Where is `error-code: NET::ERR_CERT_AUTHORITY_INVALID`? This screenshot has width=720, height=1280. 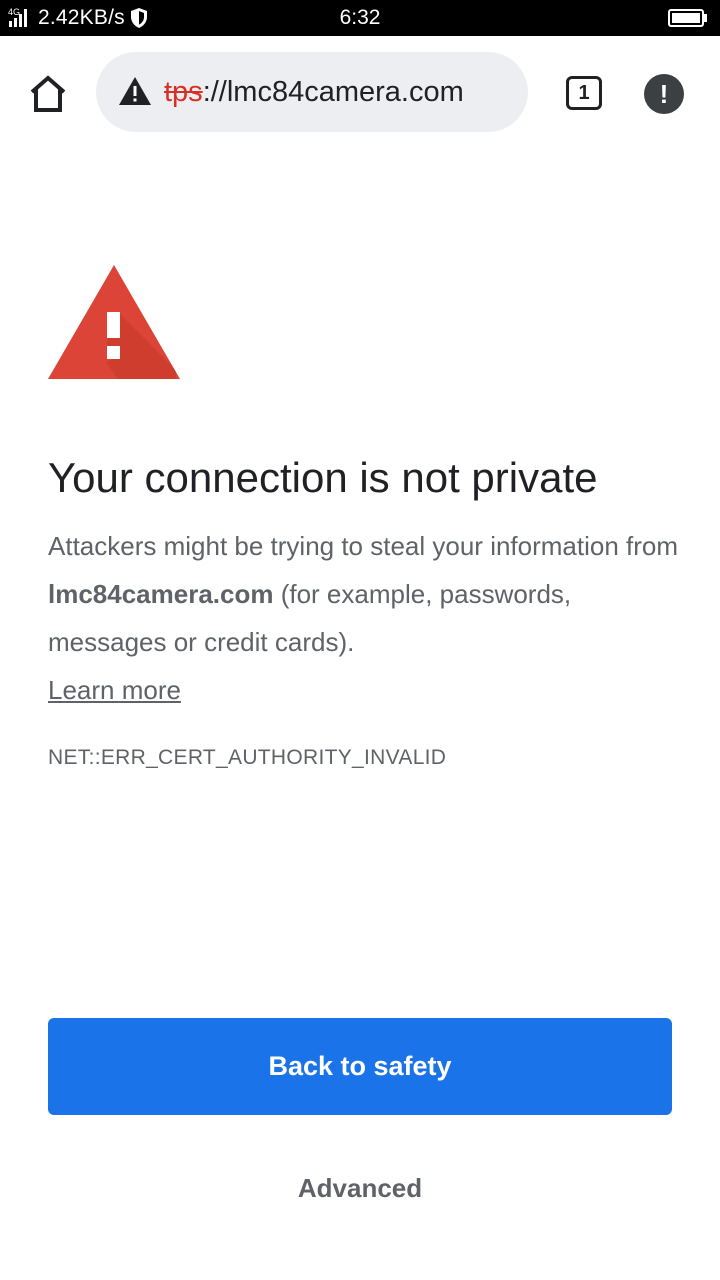
error-code: NET::ERR_CERT_AUTHORITY_INVALID is located at coordinates (247, 757).